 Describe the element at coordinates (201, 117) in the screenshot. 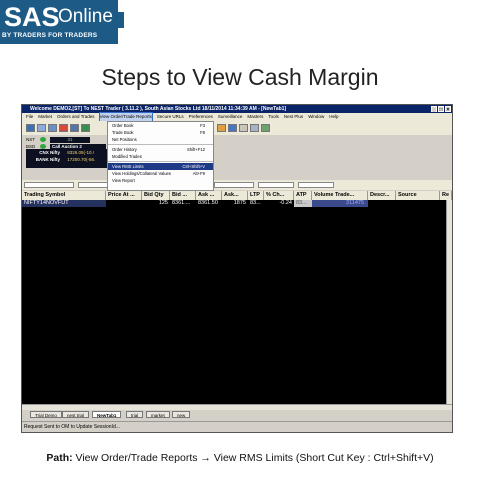

I see `menu-preferences: Preferences` at that location.